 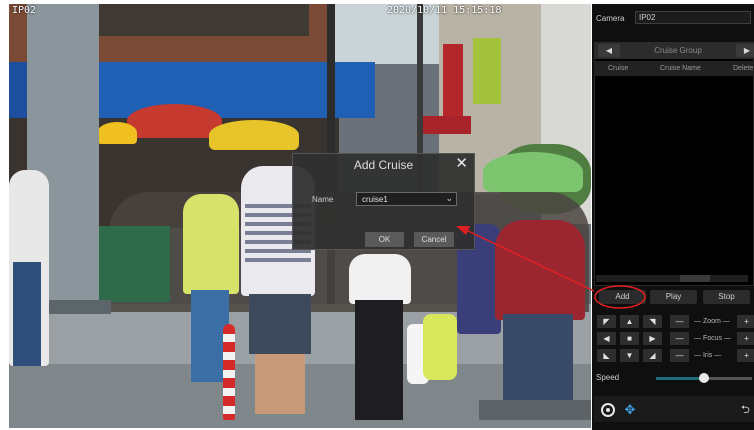 I want to click on ptz-down-right-button: ◢, so click(x=652, y=355).